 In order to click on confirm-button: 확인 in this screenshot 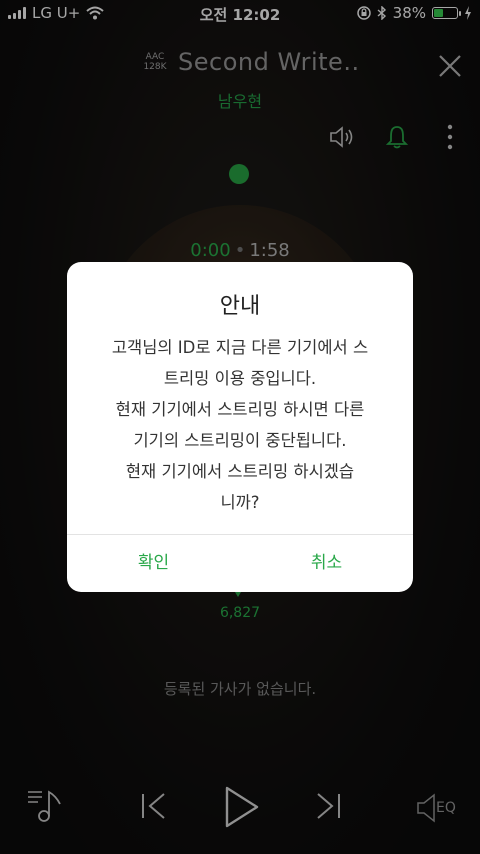, I will do `click(153, 563)`.